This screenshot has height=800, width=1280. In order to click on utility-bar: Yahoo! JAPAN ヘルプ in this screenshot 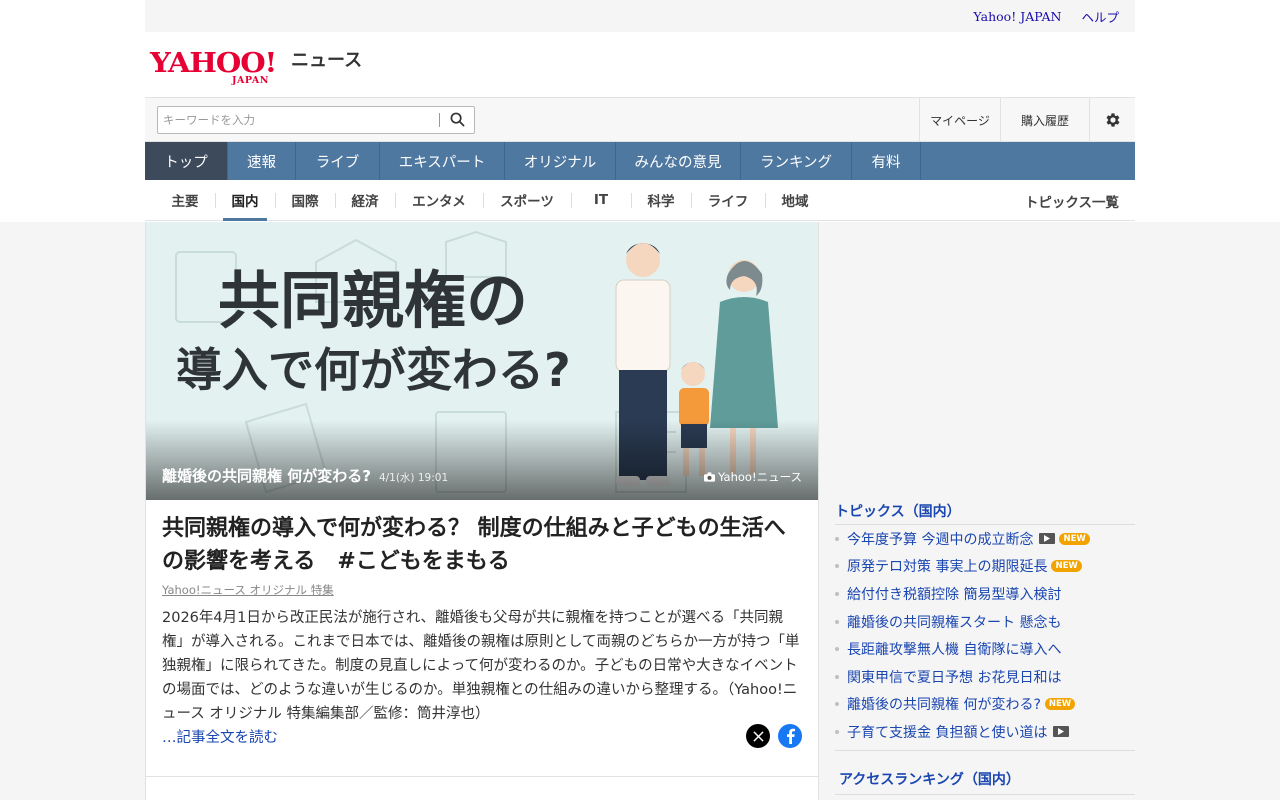, I will do `click(640, 16)`.